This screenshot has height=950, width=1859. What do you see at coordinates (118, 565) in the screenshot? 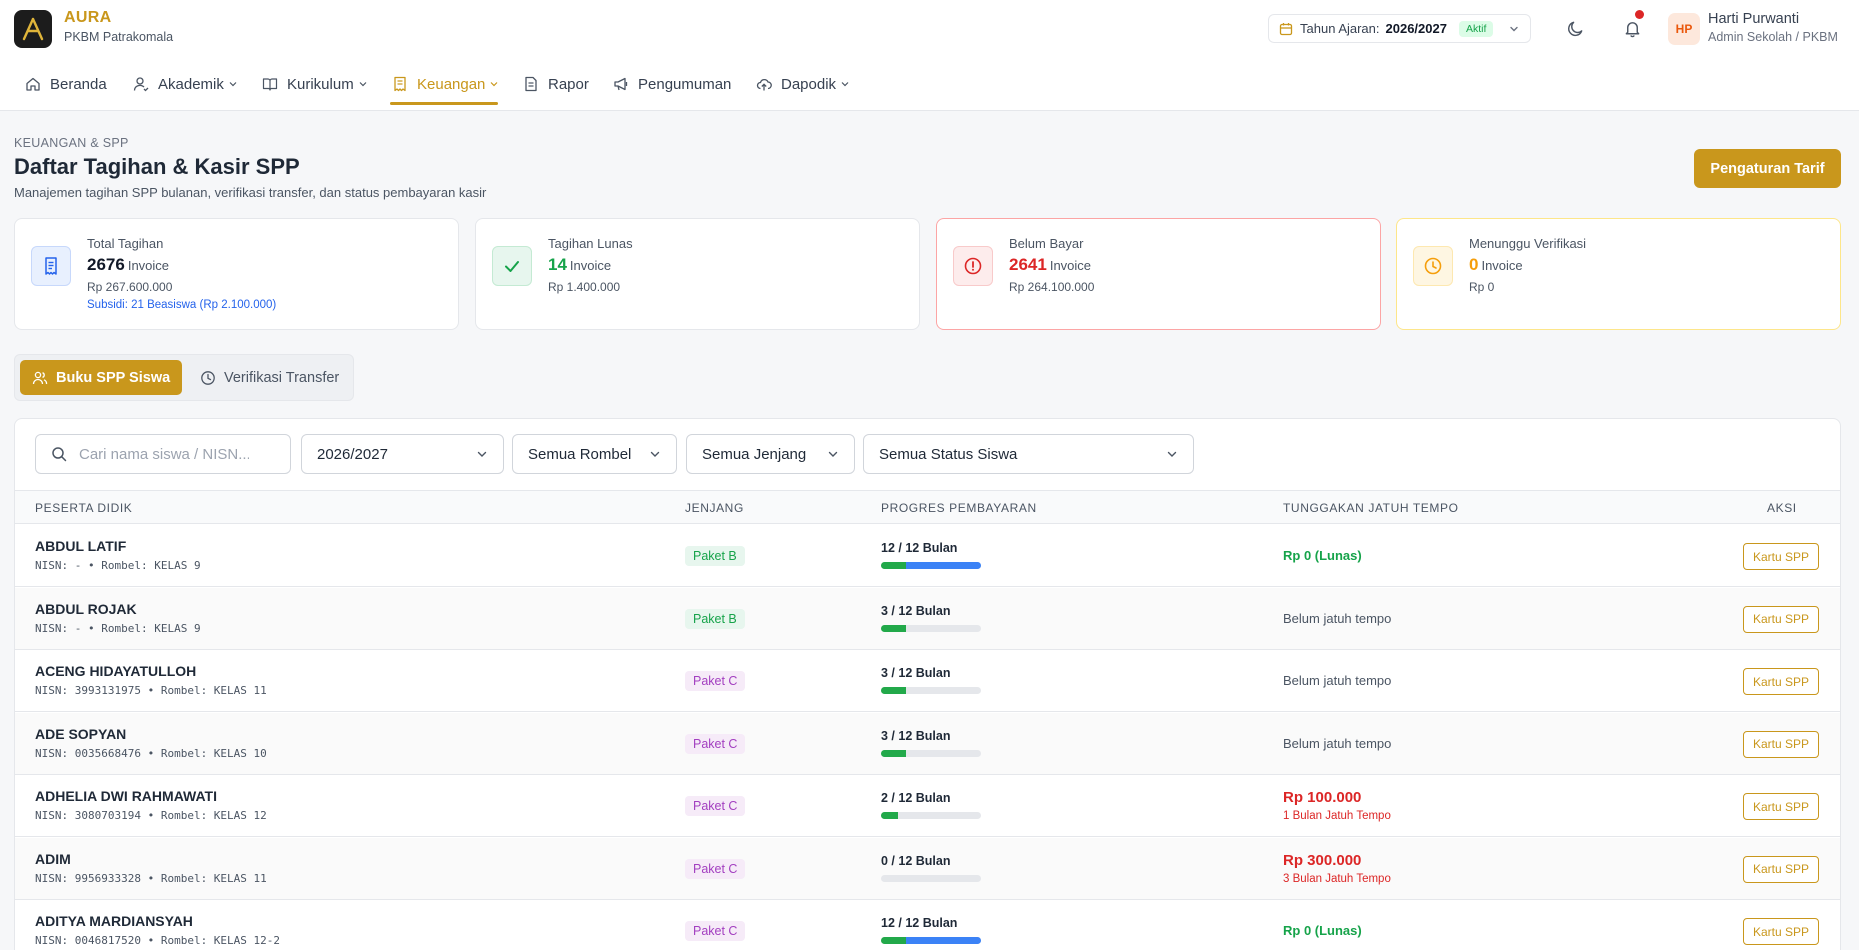
I see `student-meta: NISN: - • Rombel: KELAS 9` at bounding box center [118, 565].